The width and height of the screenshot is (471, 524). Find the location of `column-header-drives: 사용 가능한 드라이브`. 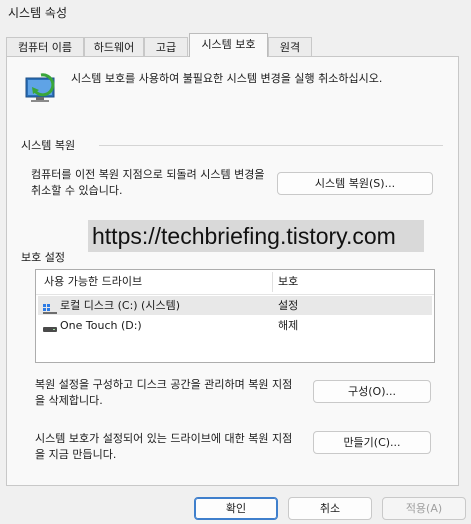

column-header-drives: 사용 가능한 드라이브 is located at coordinates (93, 282).